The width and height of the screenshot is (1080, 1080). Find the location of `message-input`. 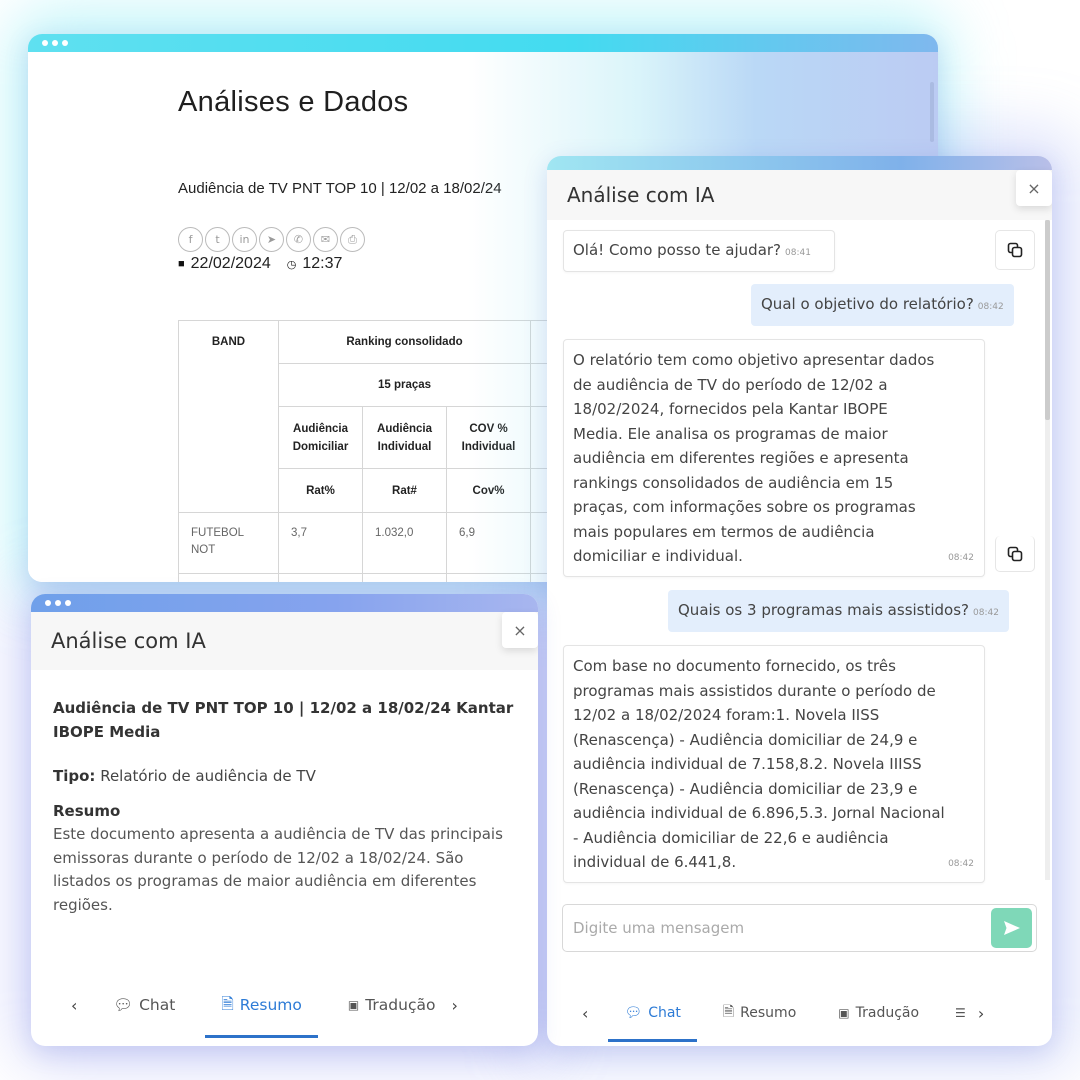

message-input is located at coordinates (773, 928).